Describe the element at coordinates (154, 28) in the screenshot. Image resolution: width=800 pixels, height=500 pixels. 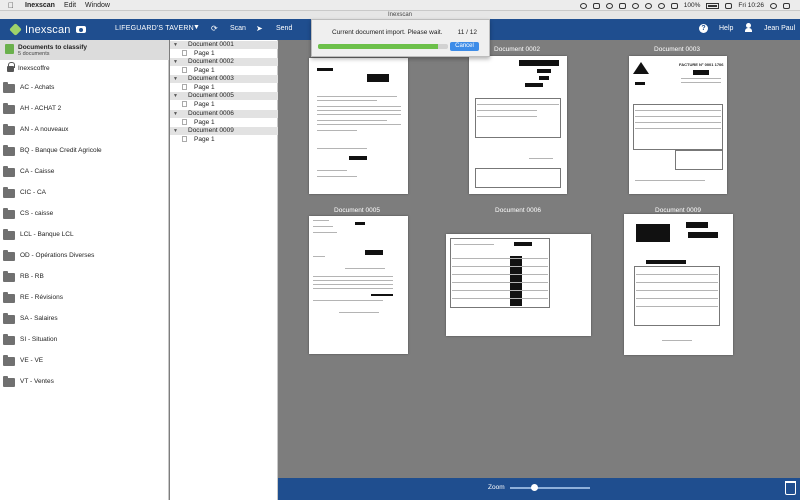
I see `client-selector: LIFEGUARD'S TAVERN` at that location.